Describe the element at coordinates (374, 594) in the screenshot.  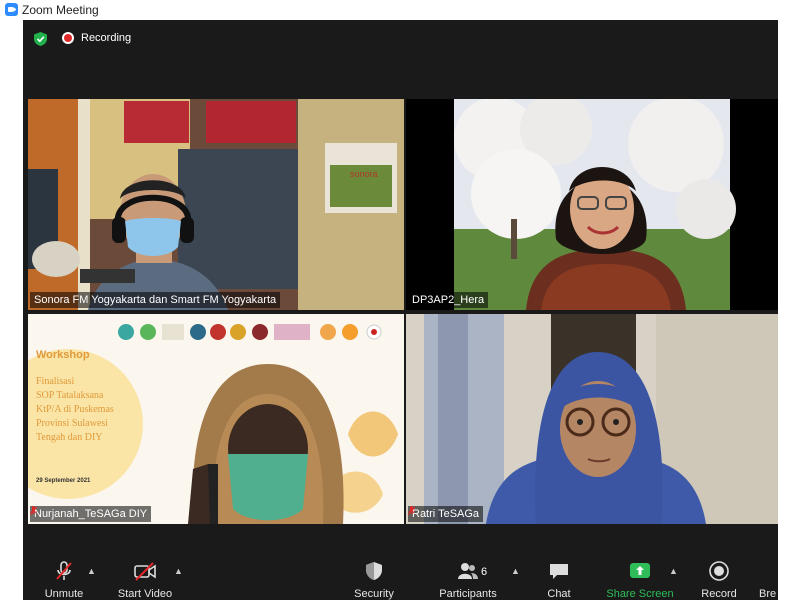
I see `security-label: Security` at that location.